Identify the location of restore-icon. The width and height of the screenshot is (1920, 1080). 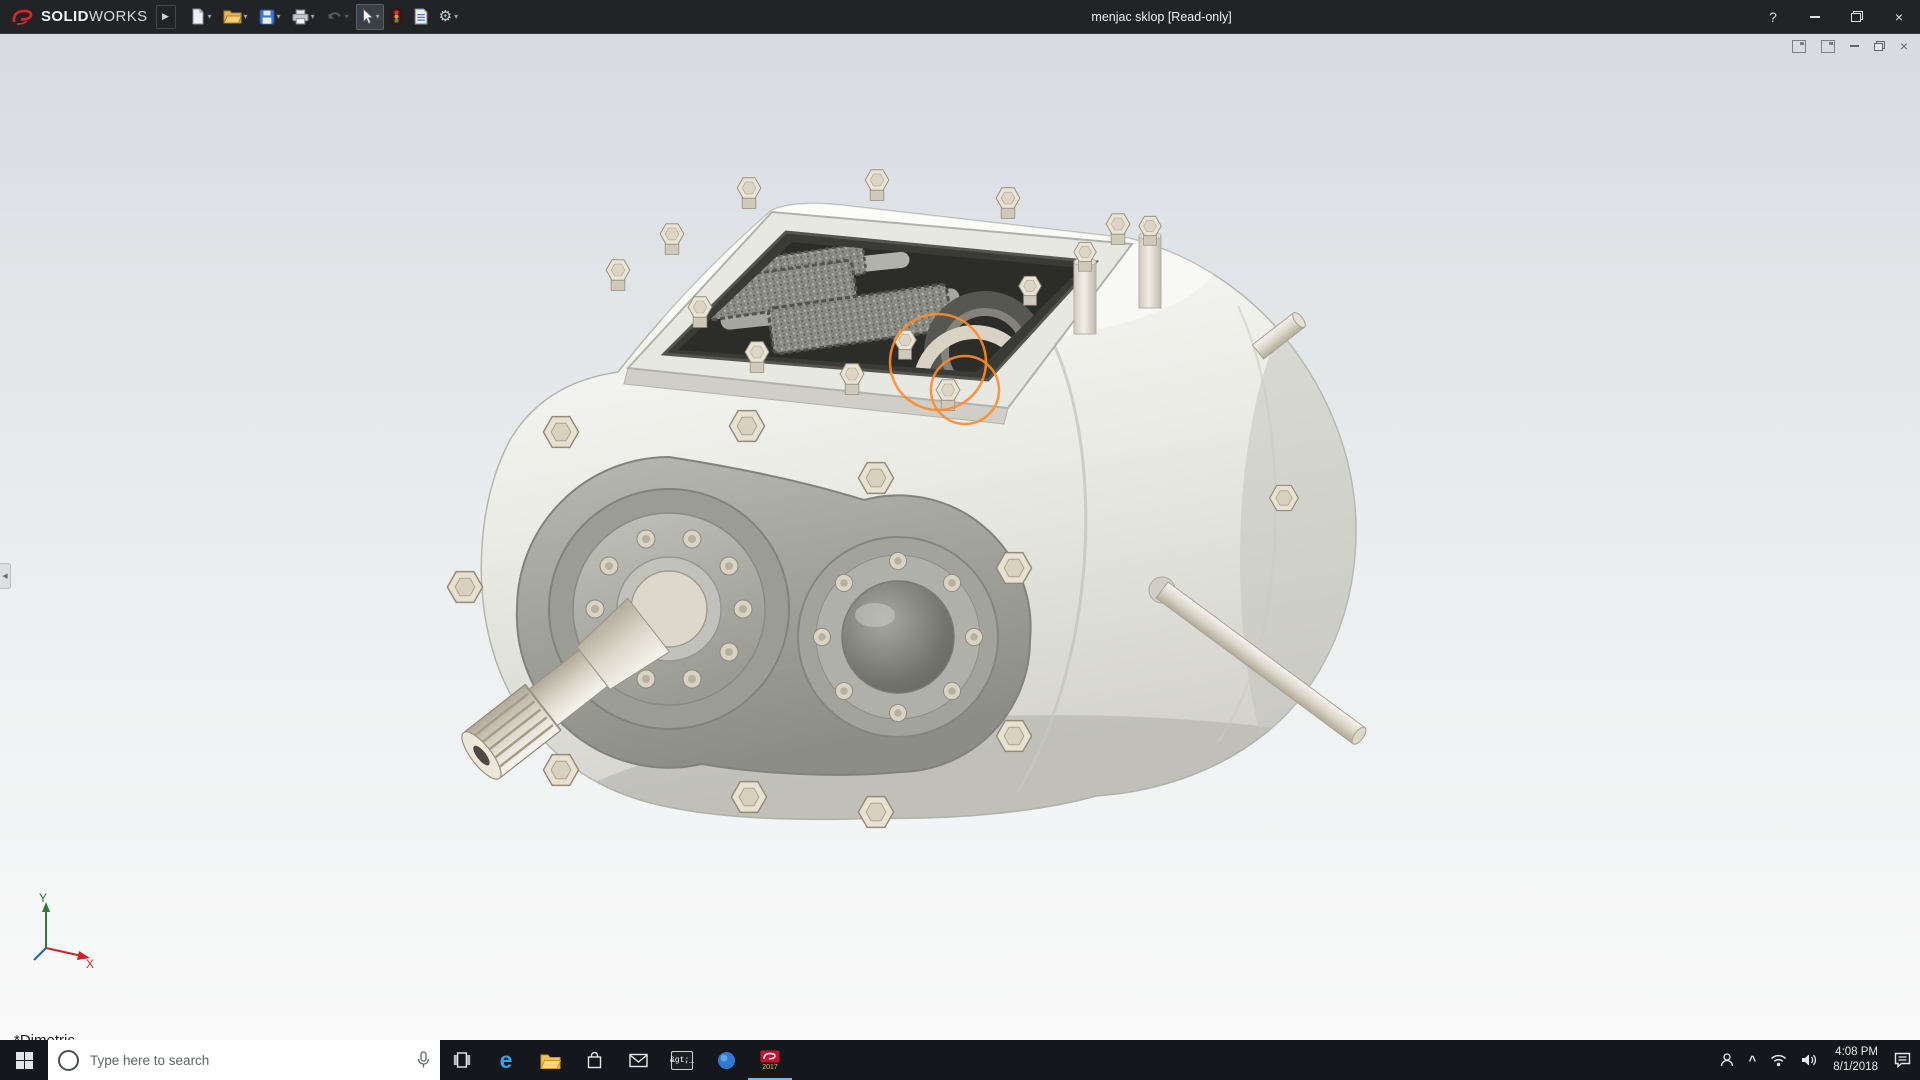
(1857, 16).